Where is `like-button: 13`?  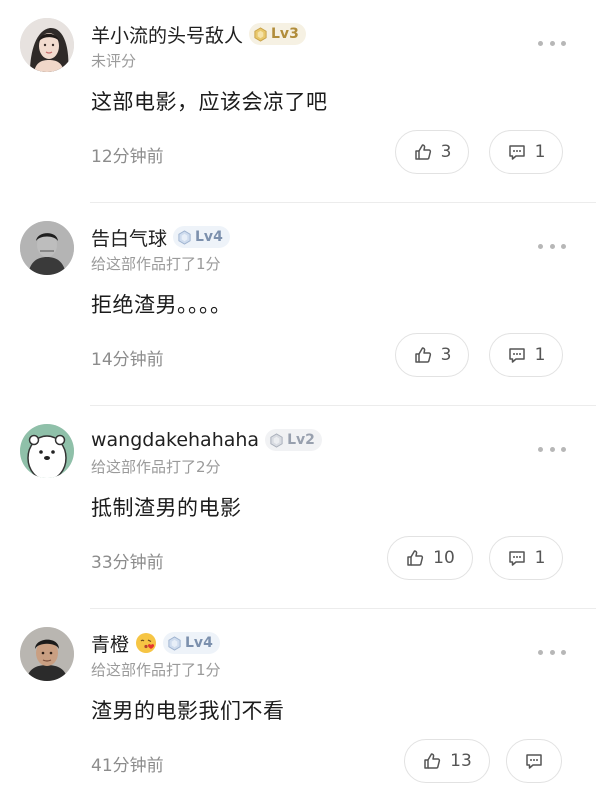 like-button: 13 is located at coordinates (447, 761).